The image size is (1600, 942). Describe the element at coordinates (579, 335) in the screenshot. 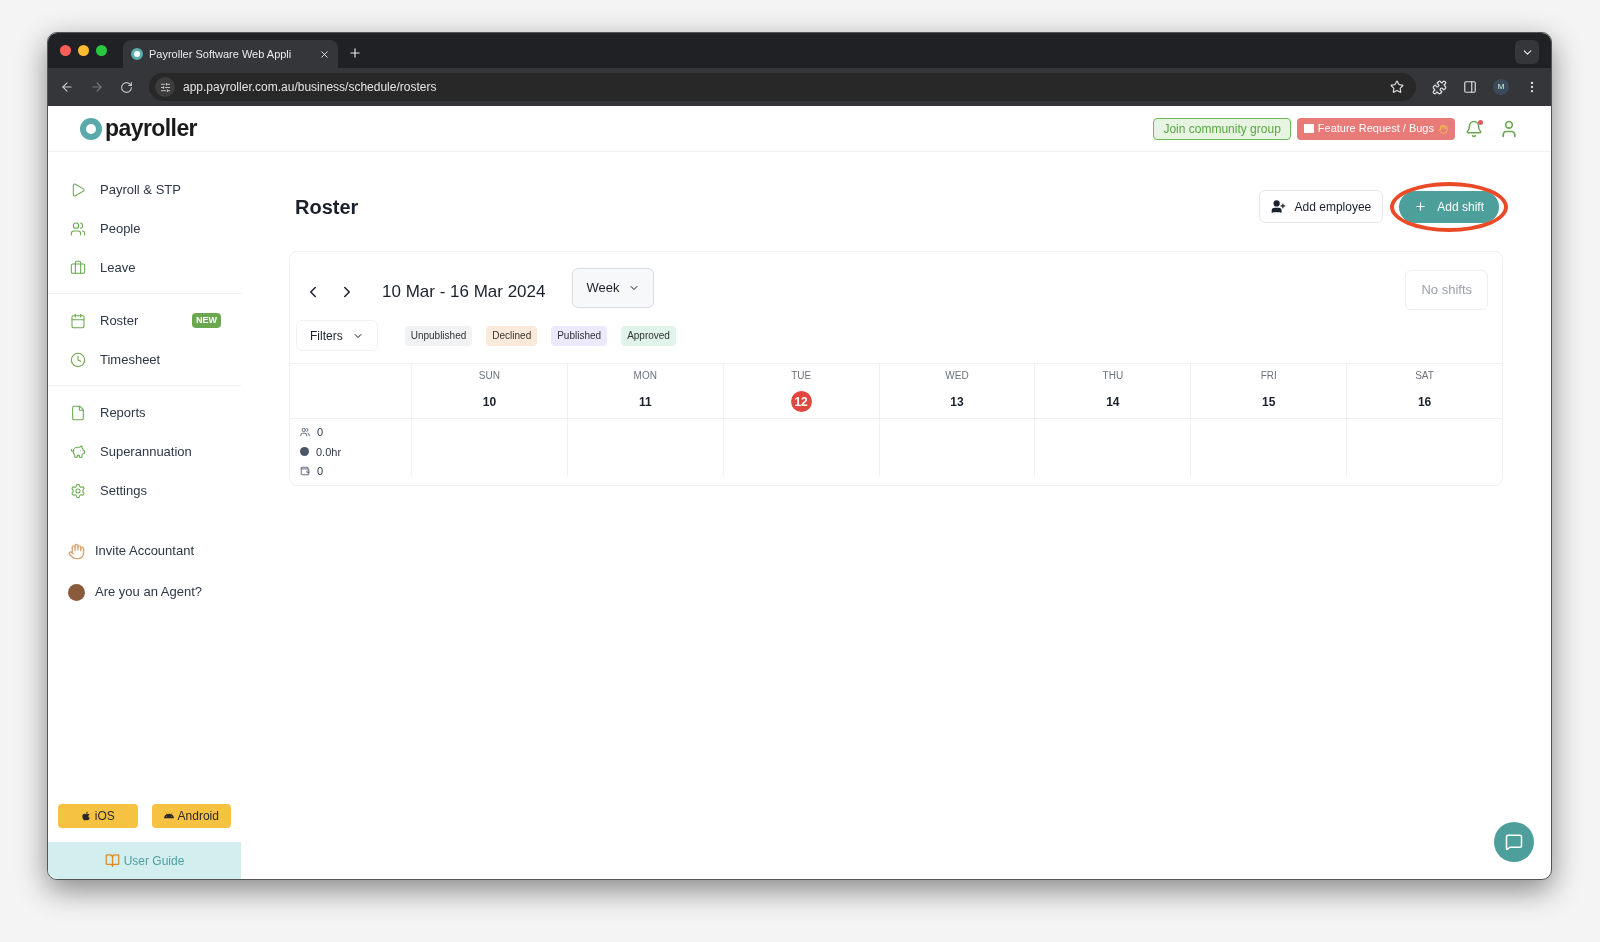

I see `status-tag: Published` at that location.